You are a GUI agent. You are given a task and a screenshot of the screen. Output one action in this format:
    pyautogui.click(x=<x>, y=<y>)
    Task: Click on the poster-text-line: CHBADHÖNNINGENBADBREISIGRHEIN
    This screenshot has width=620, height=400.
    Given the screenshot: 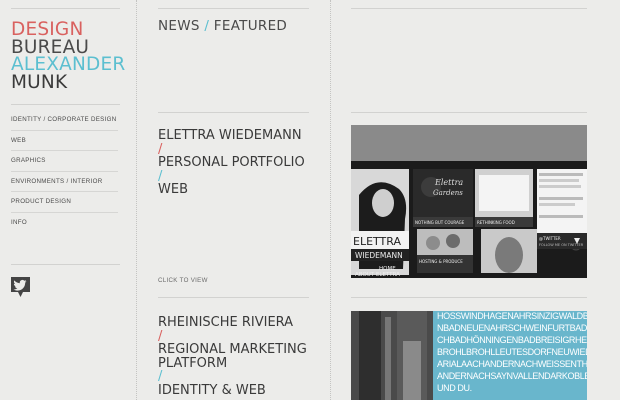 What is the action you would take?
    pyautogui.click(x=512, y=340)
    